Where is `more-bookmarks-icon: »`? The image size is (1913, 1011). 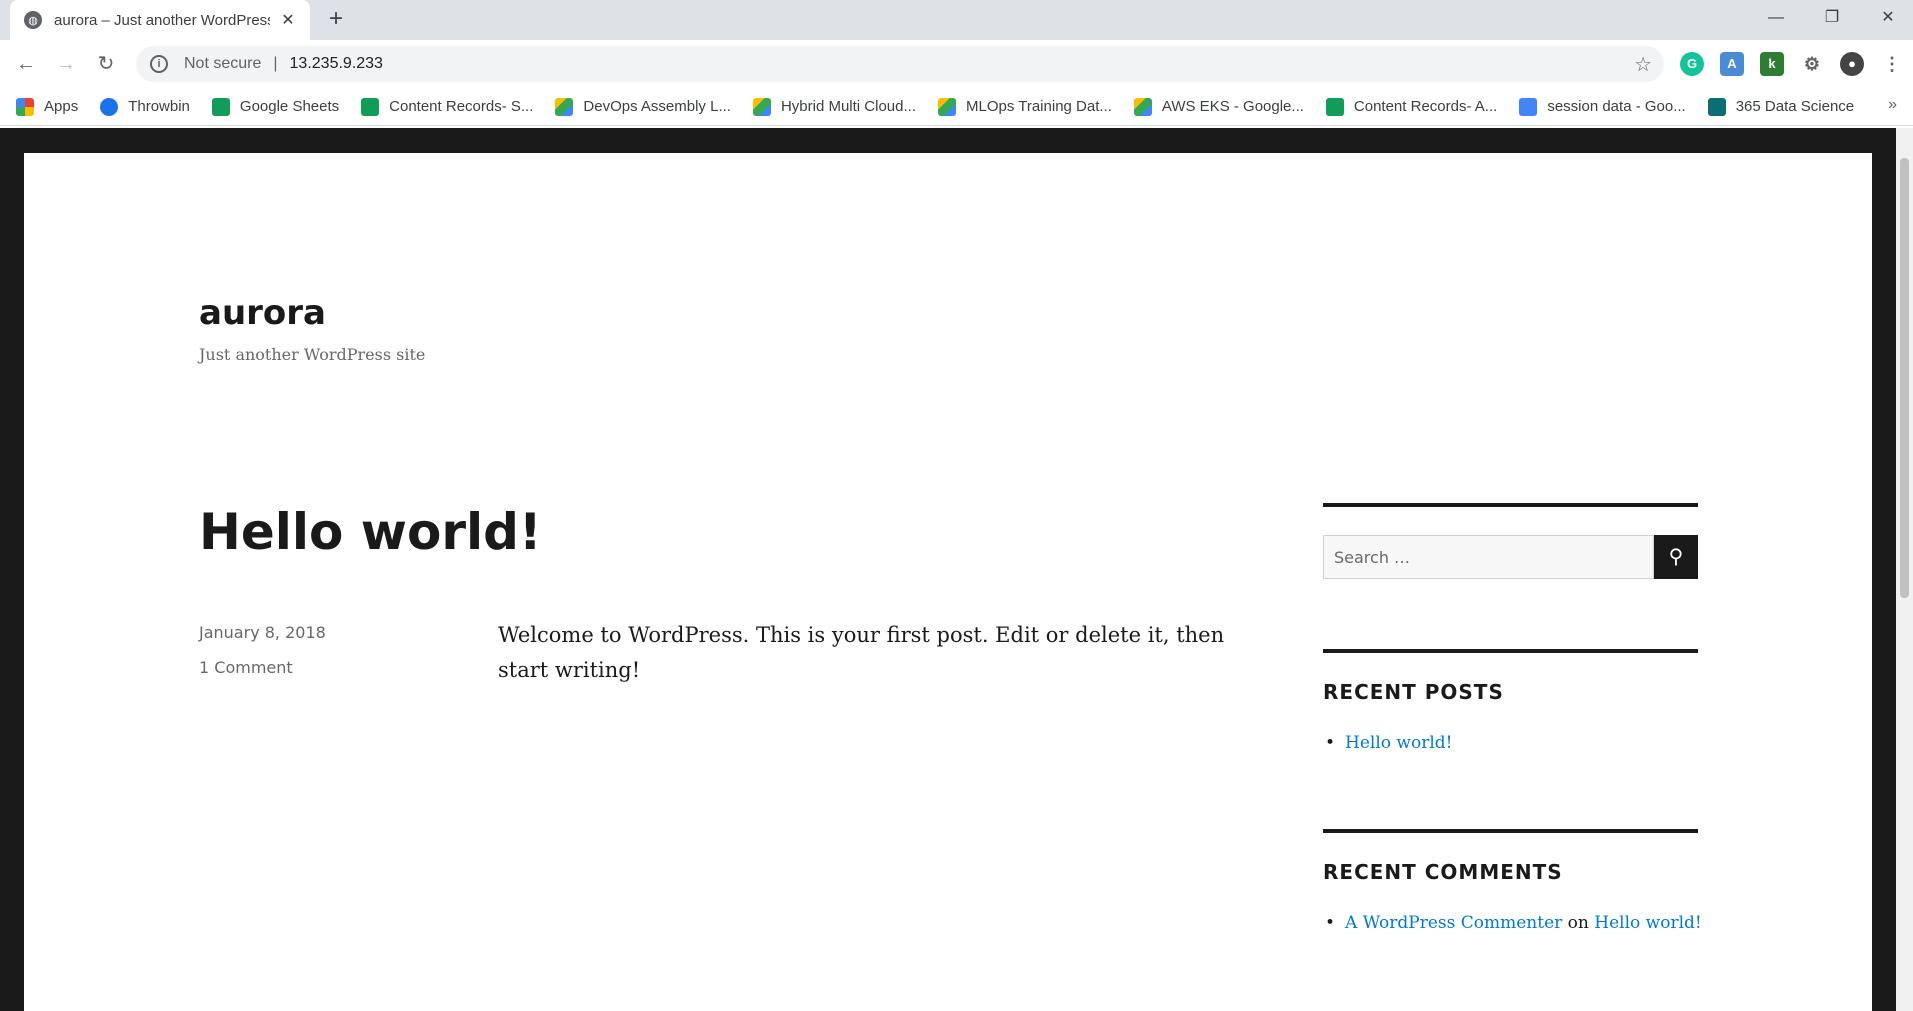 more-bookmarks-icon: » is located at coordinates (1892, 105).